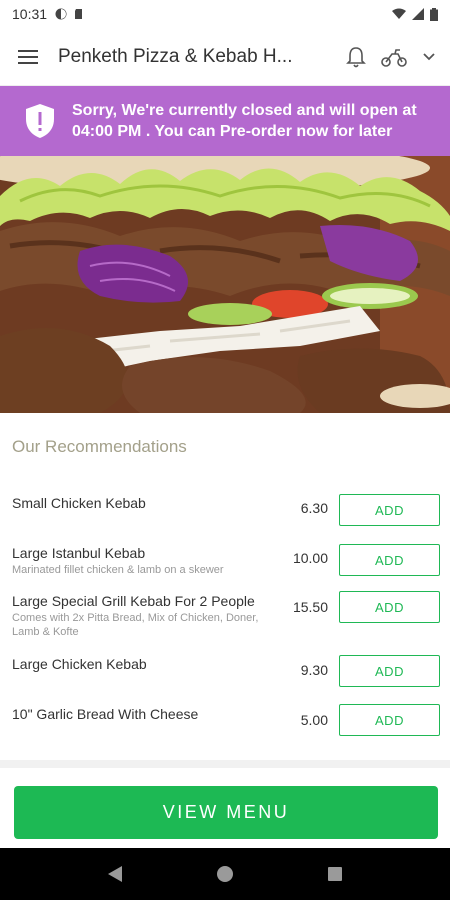  Describe the element at coordinates (226, 812) in the screenshot. I see `view-menu-button: VIEW MENU` at that location.